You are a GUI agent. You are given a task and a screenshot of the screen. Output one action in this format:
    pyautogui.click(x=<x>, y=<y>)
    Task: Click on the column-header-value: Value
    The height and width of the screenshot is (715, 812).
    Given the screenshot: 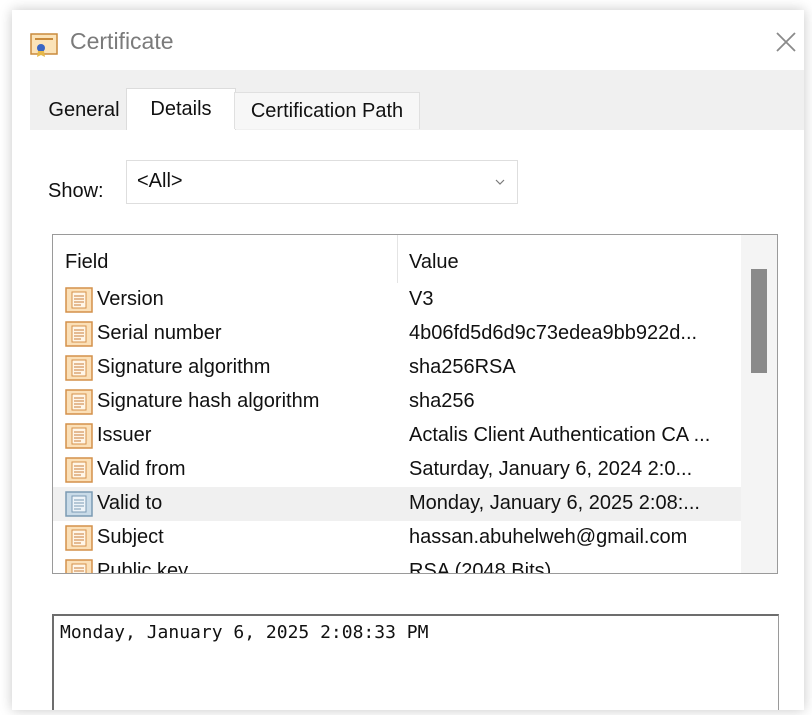 What is the action you would take?
    pyautogui.click(x=434, y=262)
    